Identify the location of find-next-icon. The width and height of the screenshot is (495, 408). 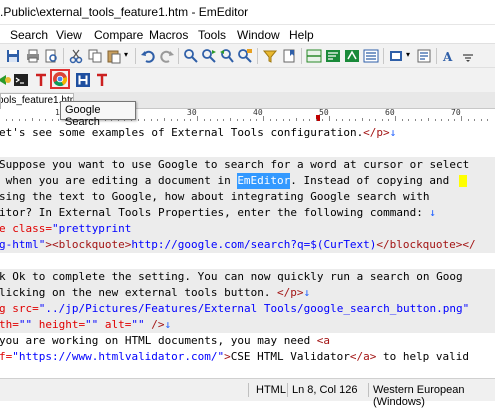
(209, 56).